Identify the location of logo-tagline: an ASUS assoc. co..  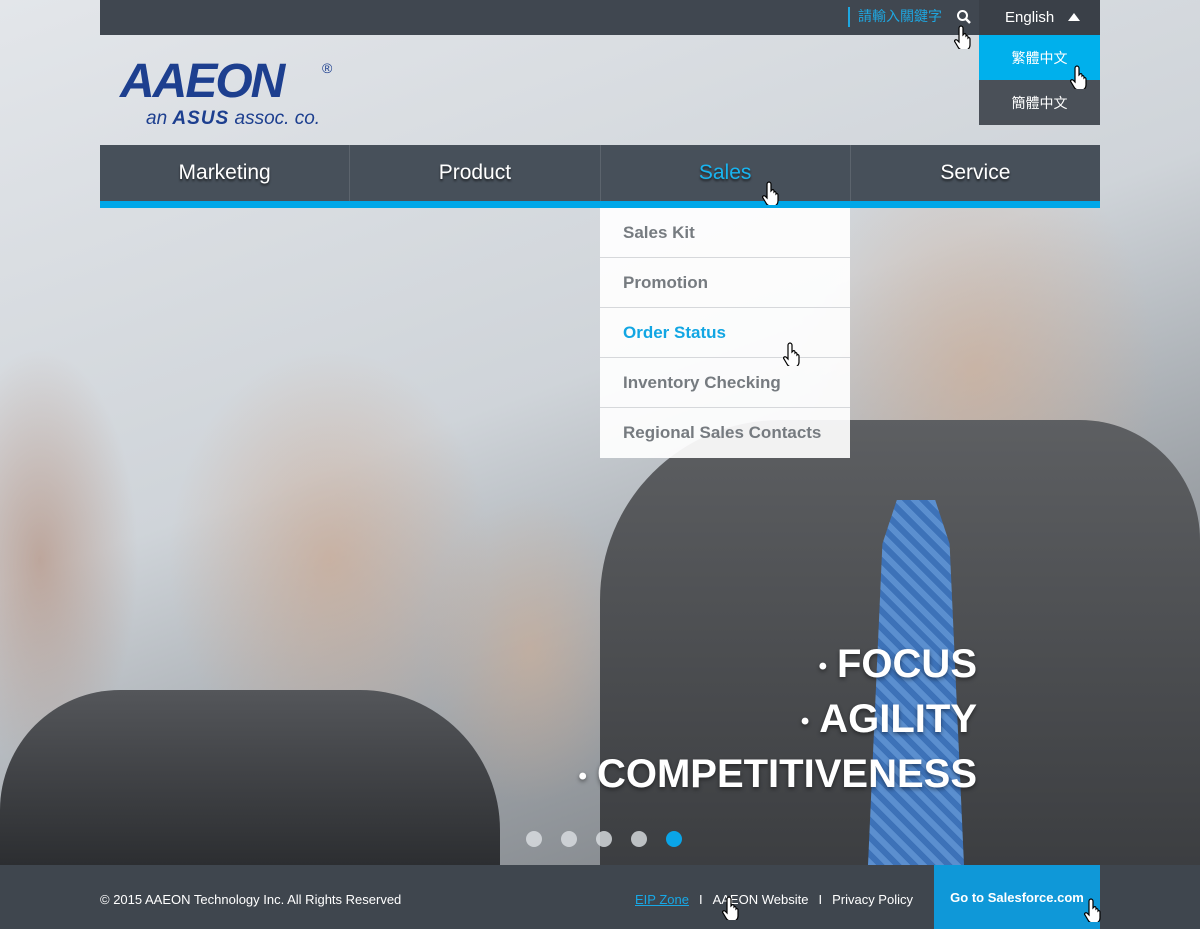
(233, 119).